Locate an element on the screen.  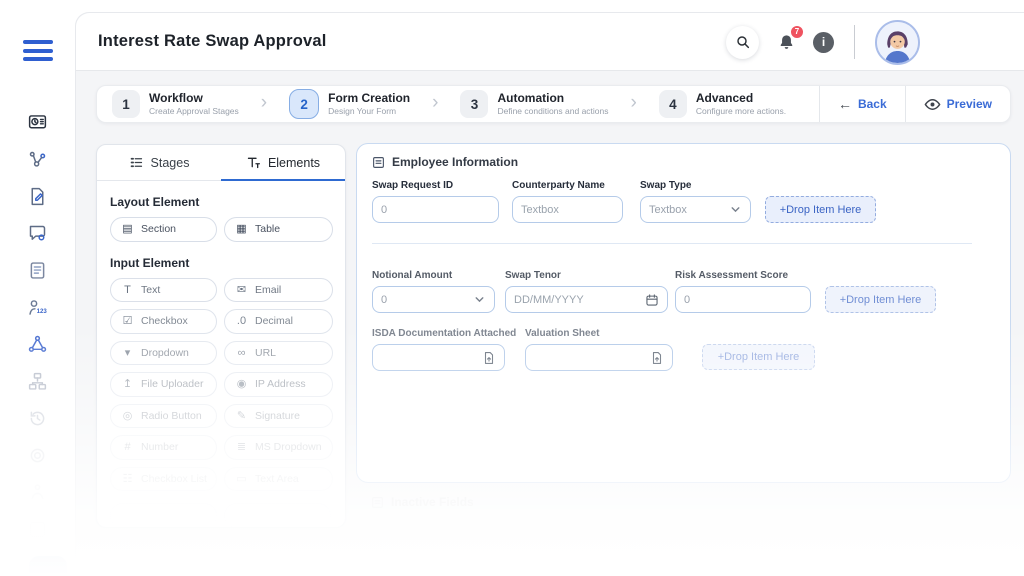
search-button is located at coordinates (742, 42).